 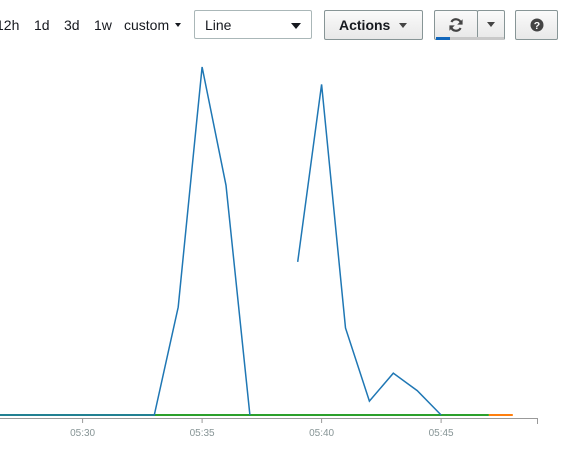 What do you see at coordinates (304, 428) in the screenshot?
I see `x-axis-ticks: 05:30 05:35 05:40 05:45` at bounding box center [304, 428].